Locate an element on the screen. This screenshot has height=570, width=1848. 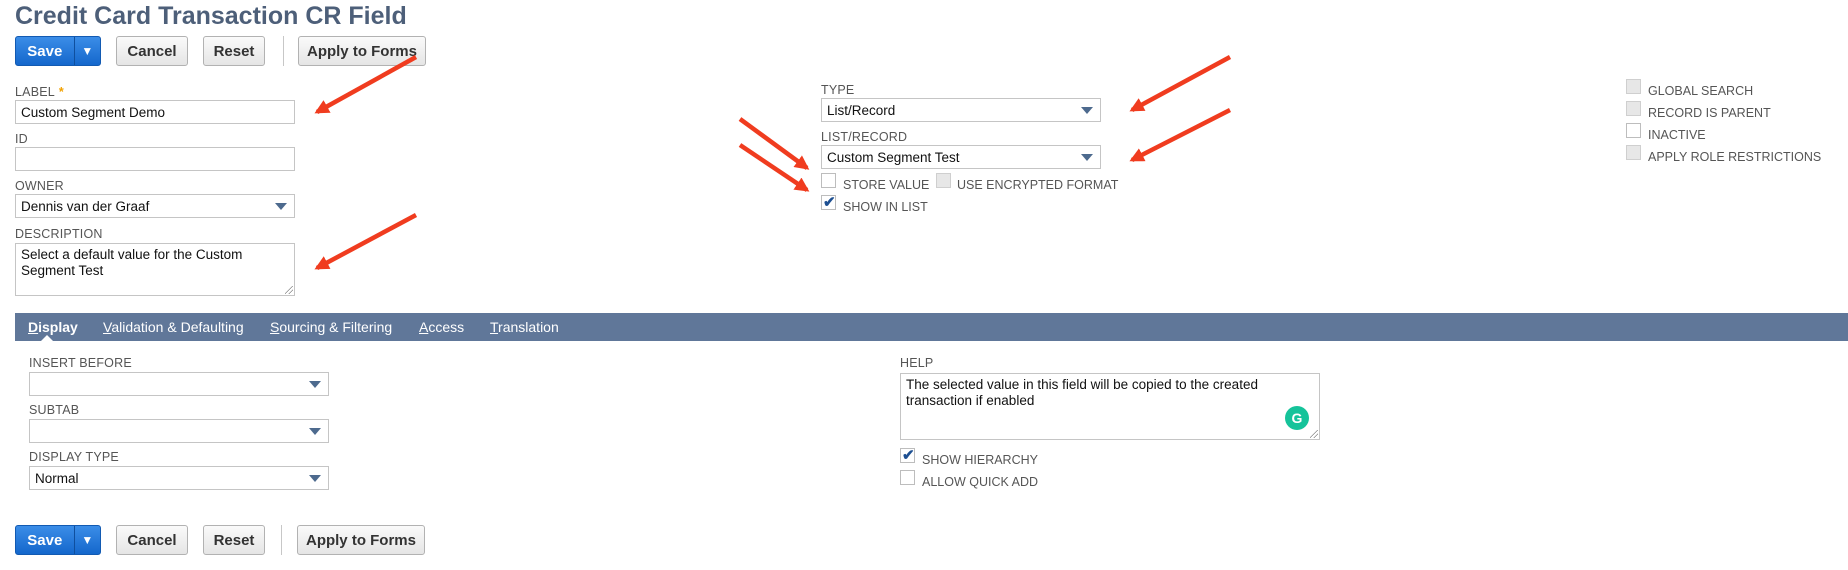
tab-access-rest: ccess is located at coordinates (446, 327).